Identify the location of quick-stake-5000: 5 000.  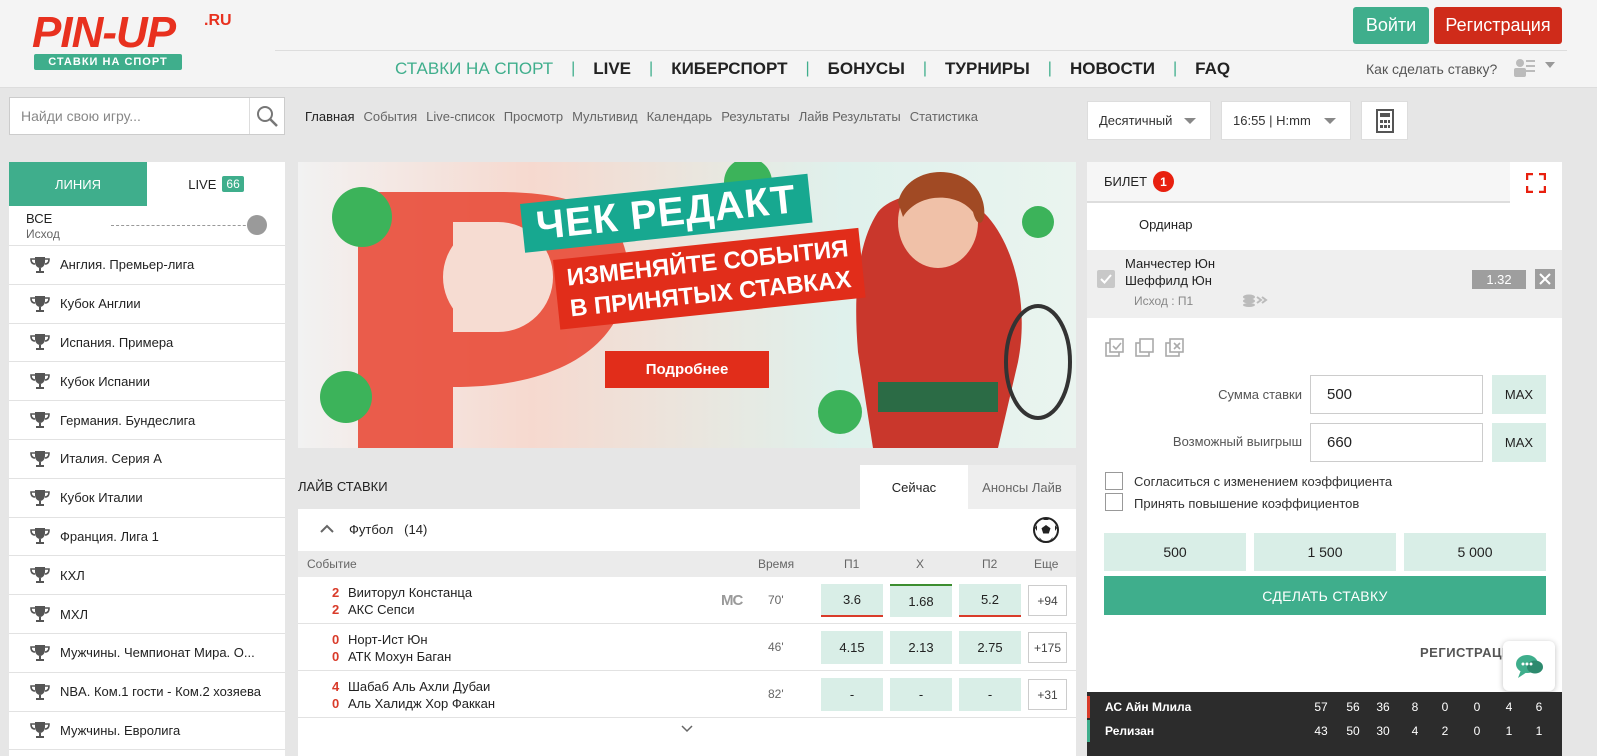
(1475, 552).